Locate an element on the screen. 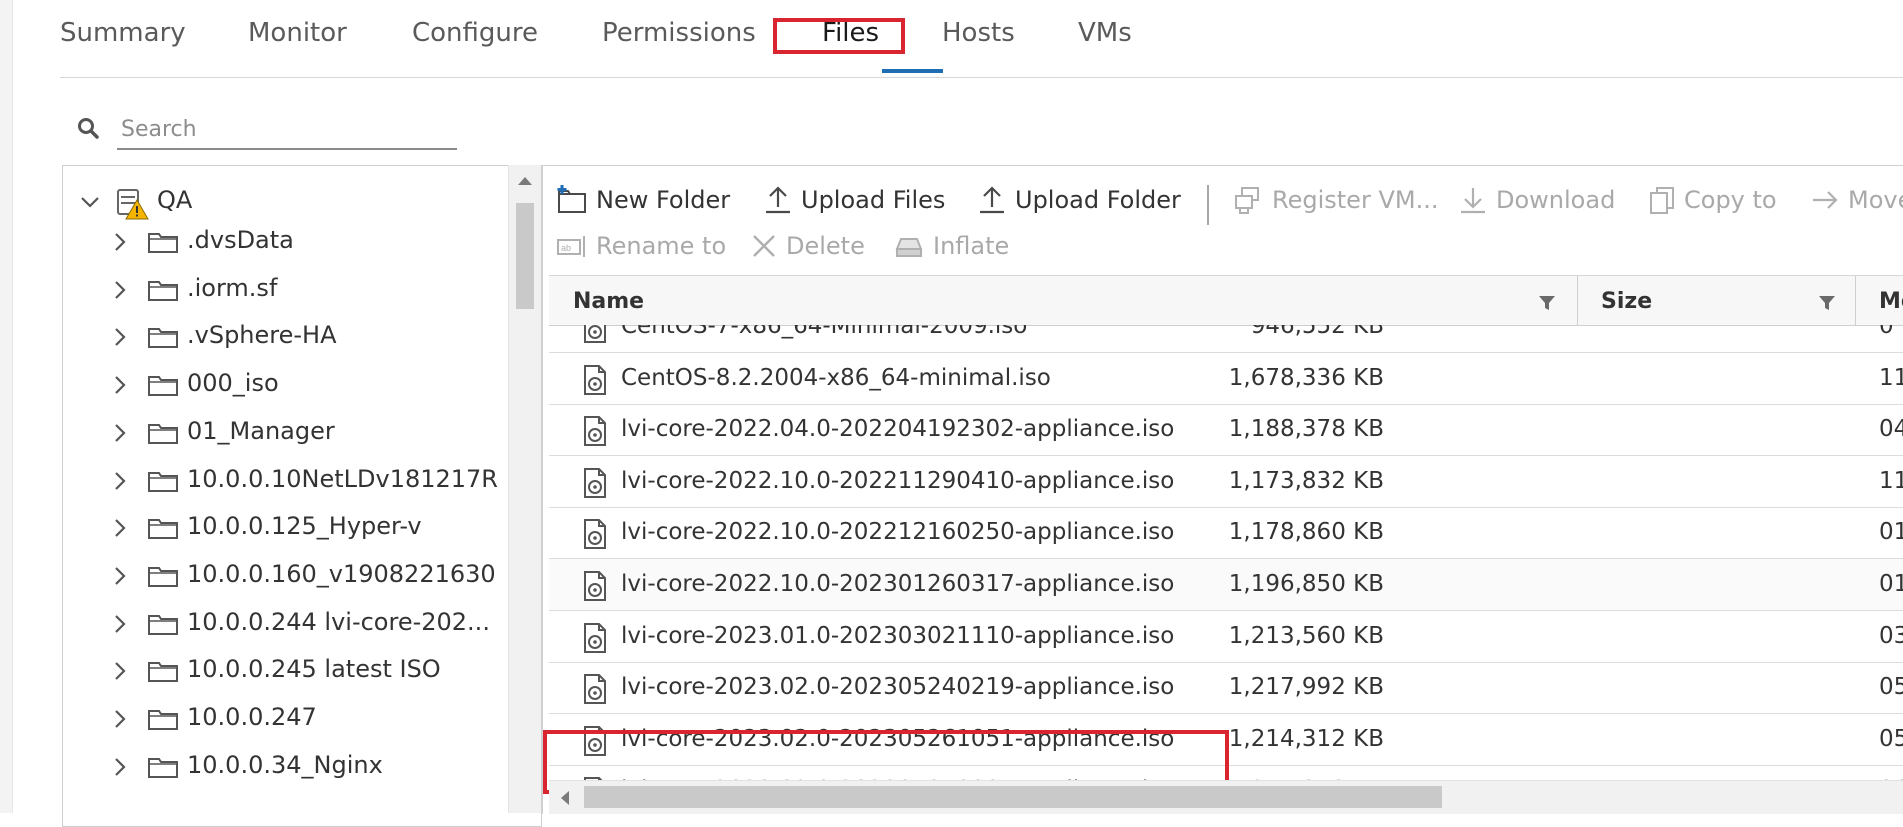  tree-item: .dvsData is located at coordinates (283, 242).